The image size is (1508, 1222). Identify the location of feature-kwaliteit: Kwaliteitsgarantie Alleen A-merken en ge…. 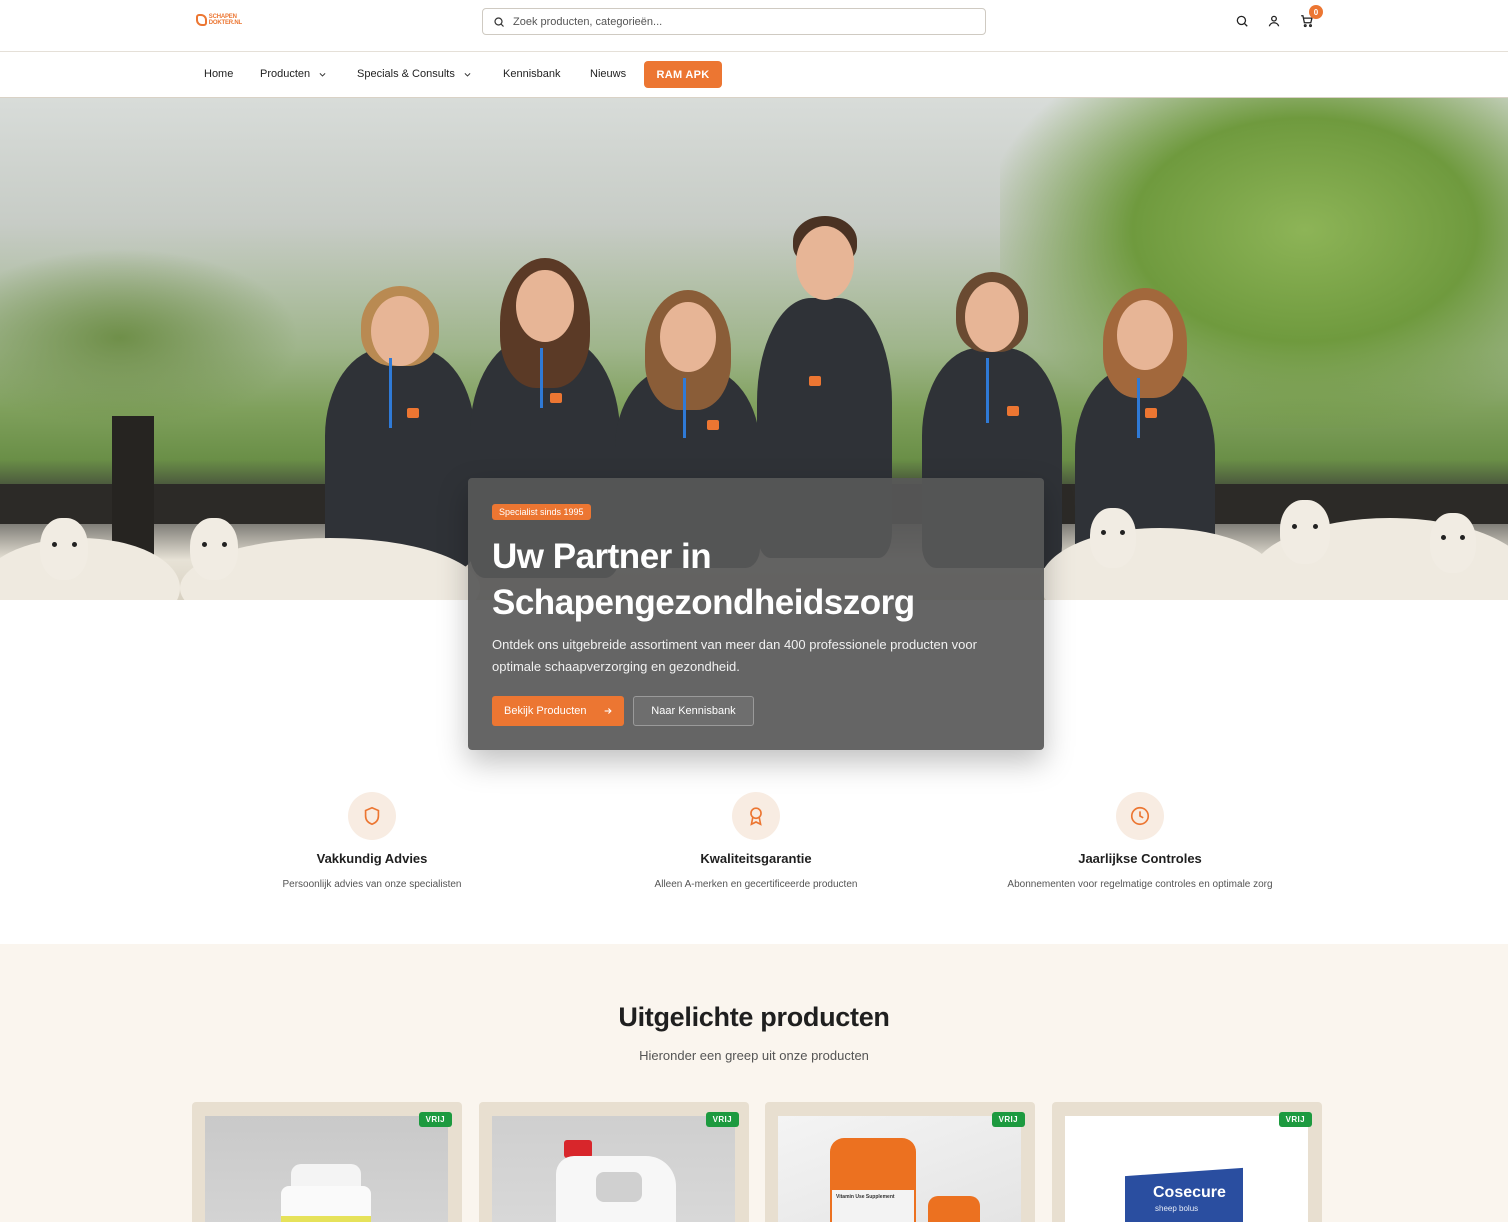
(756, 841).